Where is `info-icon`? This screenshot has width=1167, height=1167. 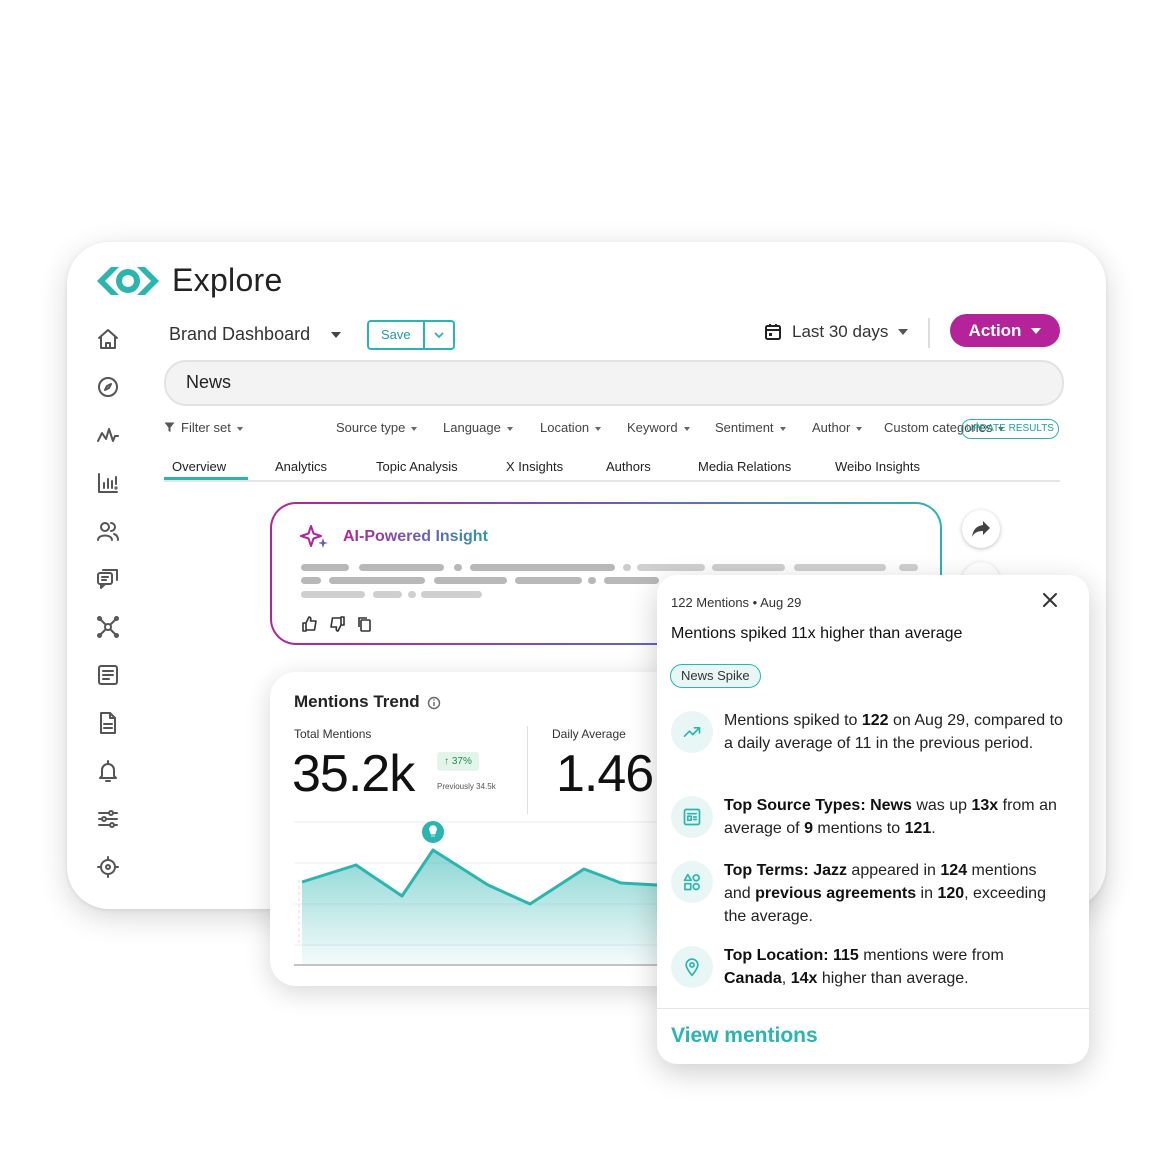
info-icon is located at coordinates (434, 703).